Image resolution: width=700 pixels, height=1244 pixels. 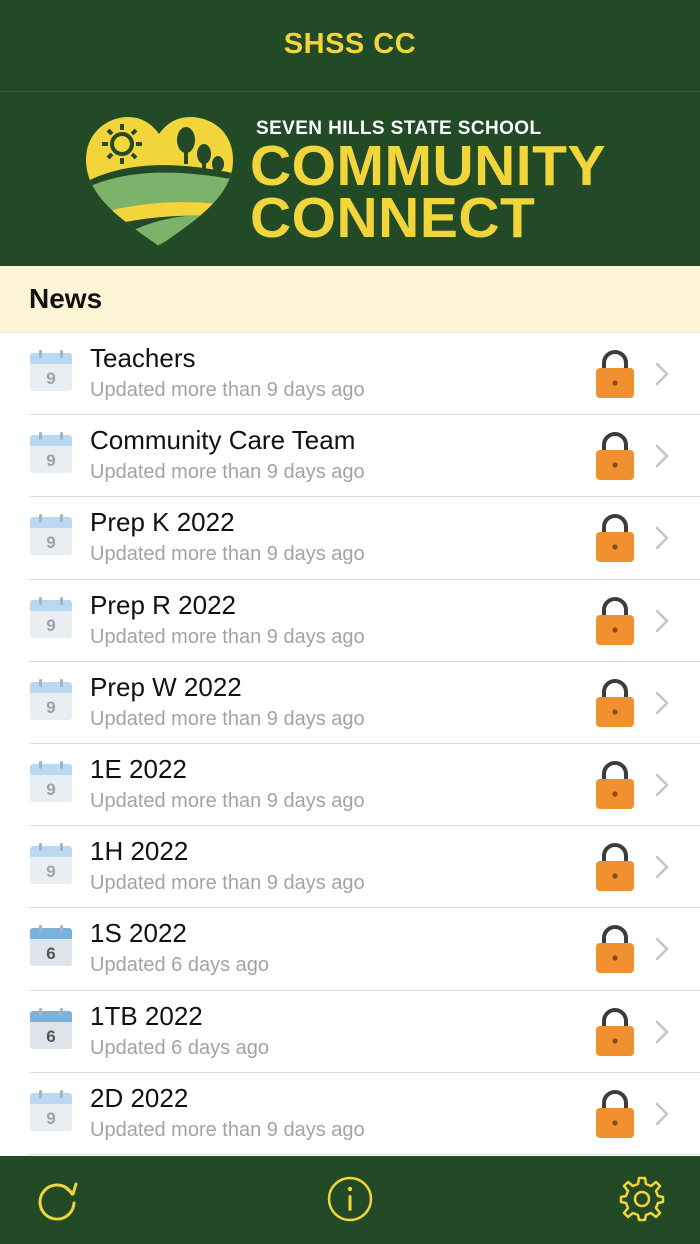 I want to click on item-title: Prep K 2022, so click(x=162, y=522).